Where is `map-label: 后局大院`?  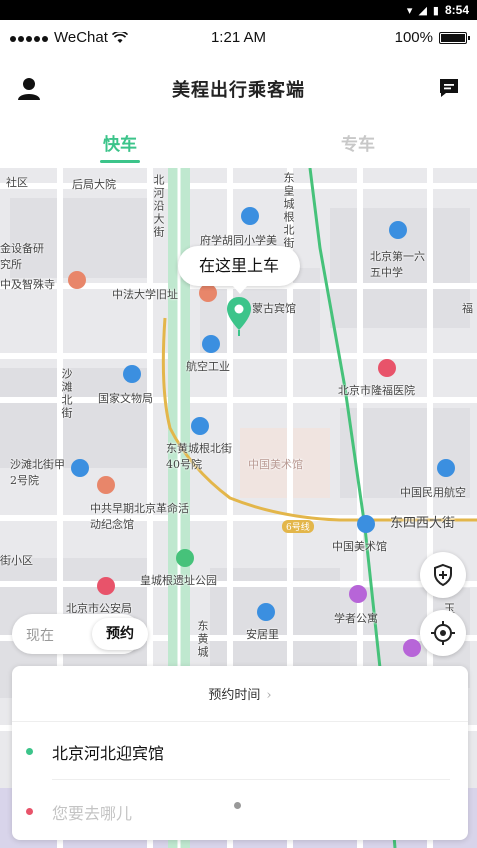 map-label: 后局大院 is located at coordinates (94, 184).